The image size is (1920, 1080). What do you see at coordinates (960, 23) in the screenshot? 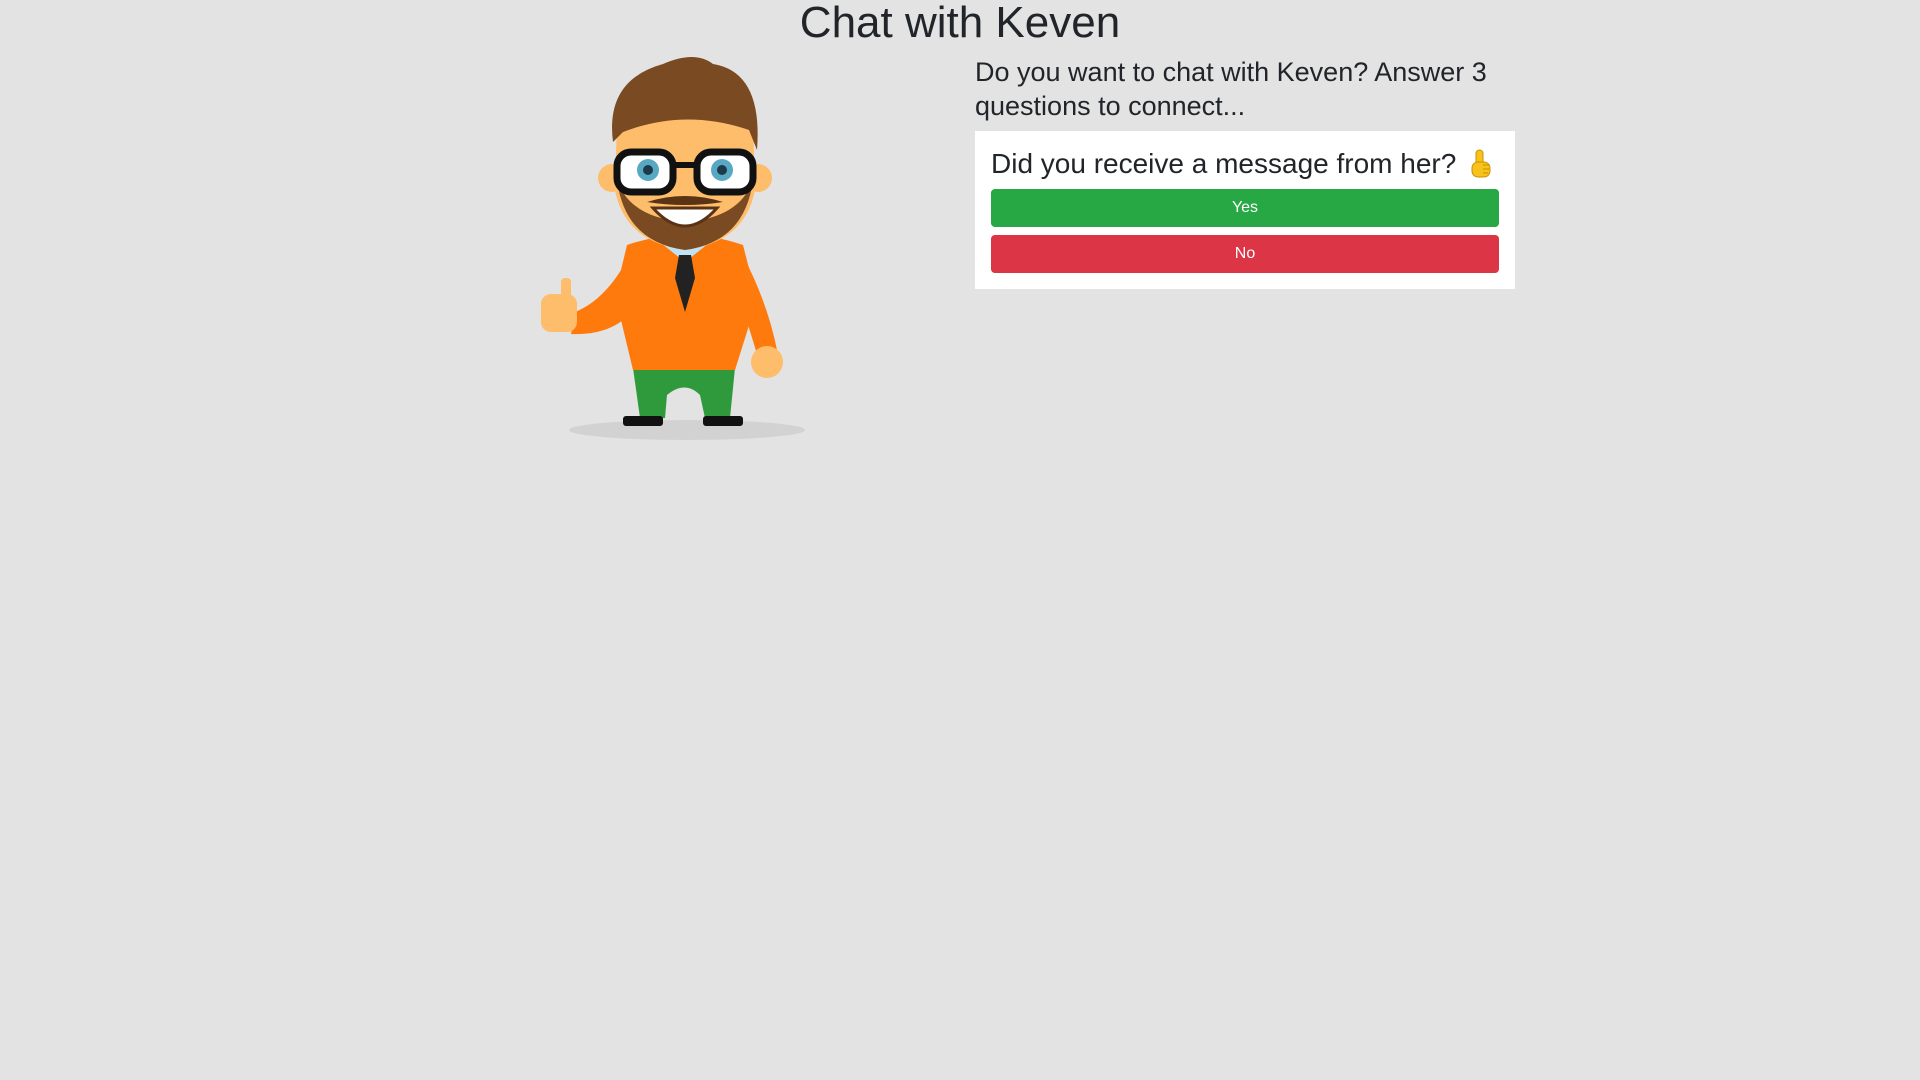
I see `page-title: Chat with Keven` at bounding box center [960, 23].